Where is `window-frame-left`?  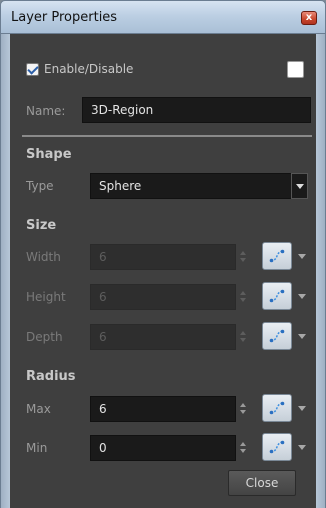 window-frame-left is located at coordinates (5, 271).